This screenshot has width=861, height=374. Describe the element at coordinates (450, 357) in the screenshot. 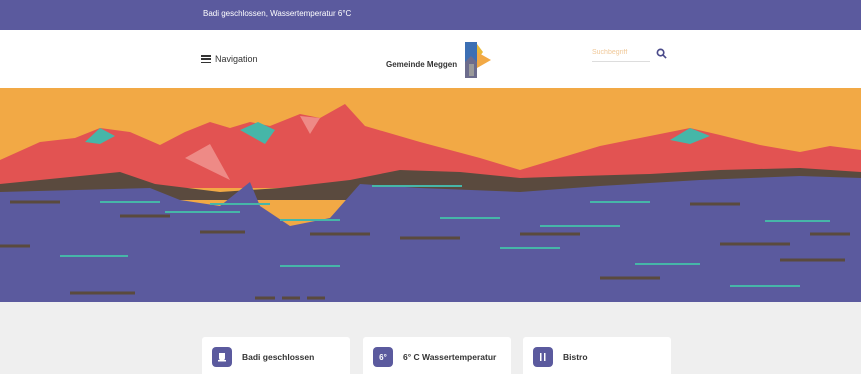

I see `card-water-temperature-label: 6° C Wassertemperatur` at that location.